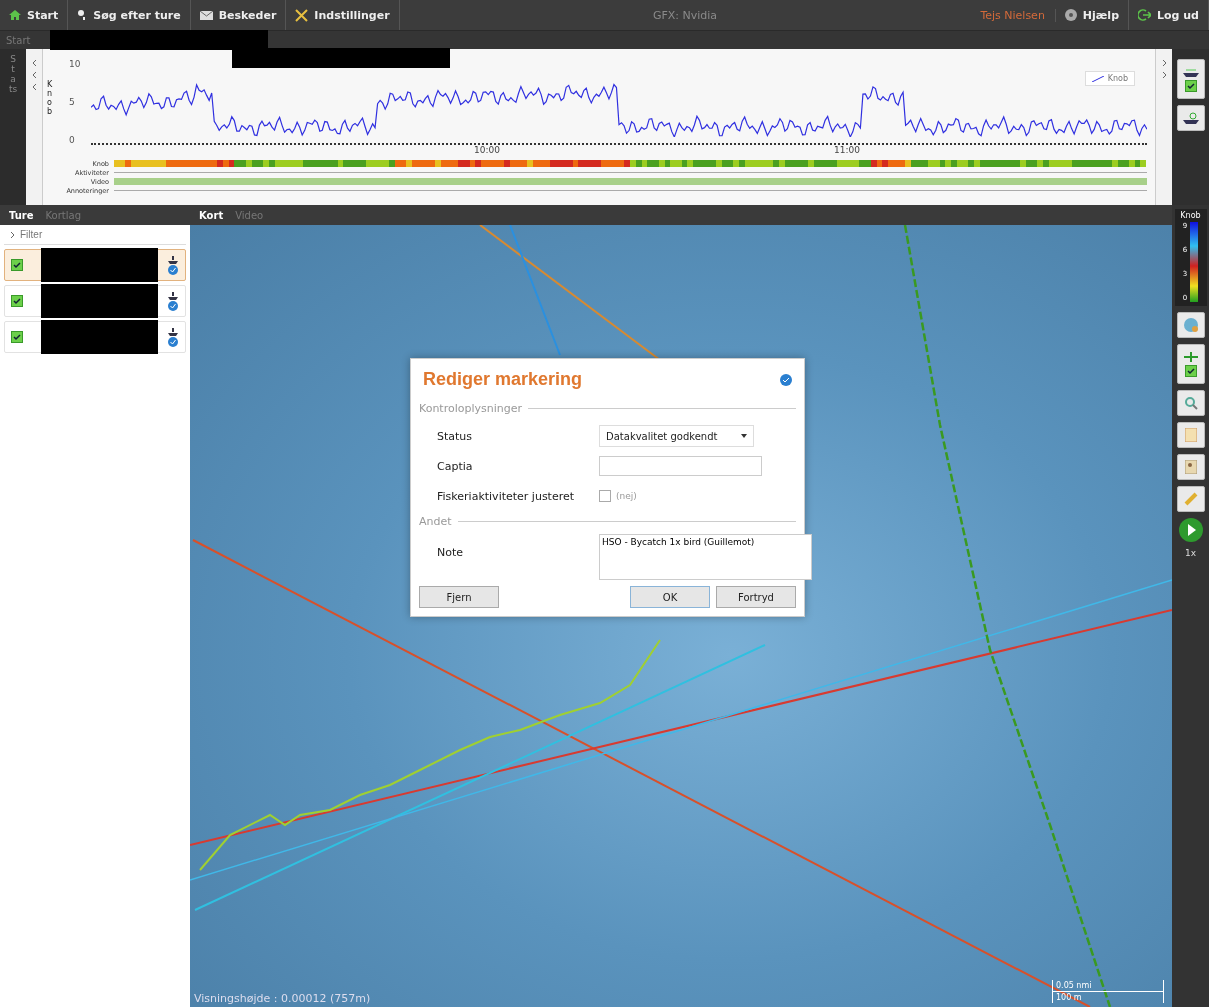 The width and height of the screenshot is (1209, 1007). What do you see at coordinates (455, 466) in the screenshot?
I see `field-label: Captia` at bounding box center [455, 466].